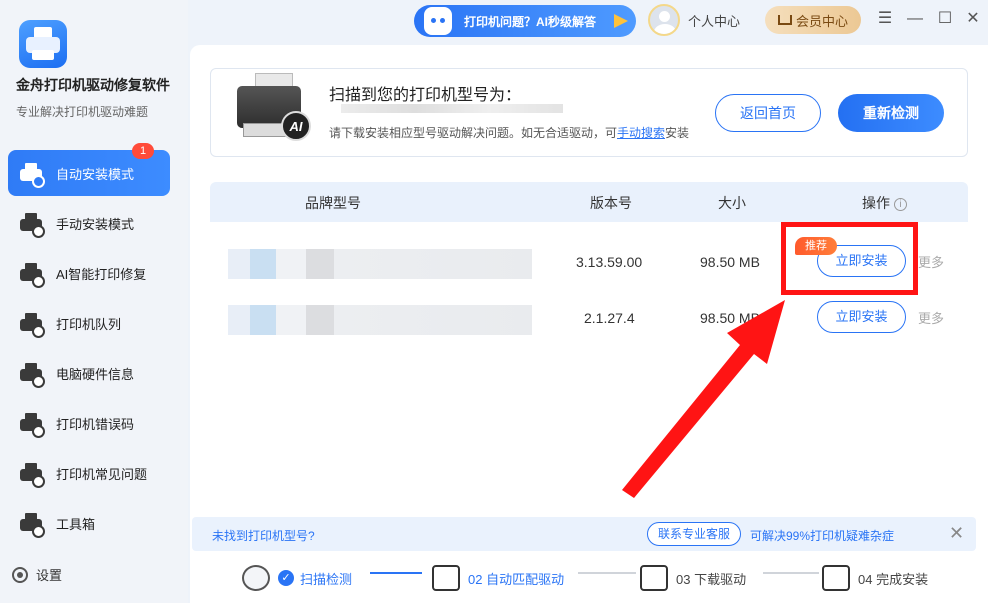 The image size is (988, 603). Describe the element at coordinates (732, 203) in the screenshot. I see `header-size: 大小` at that location.